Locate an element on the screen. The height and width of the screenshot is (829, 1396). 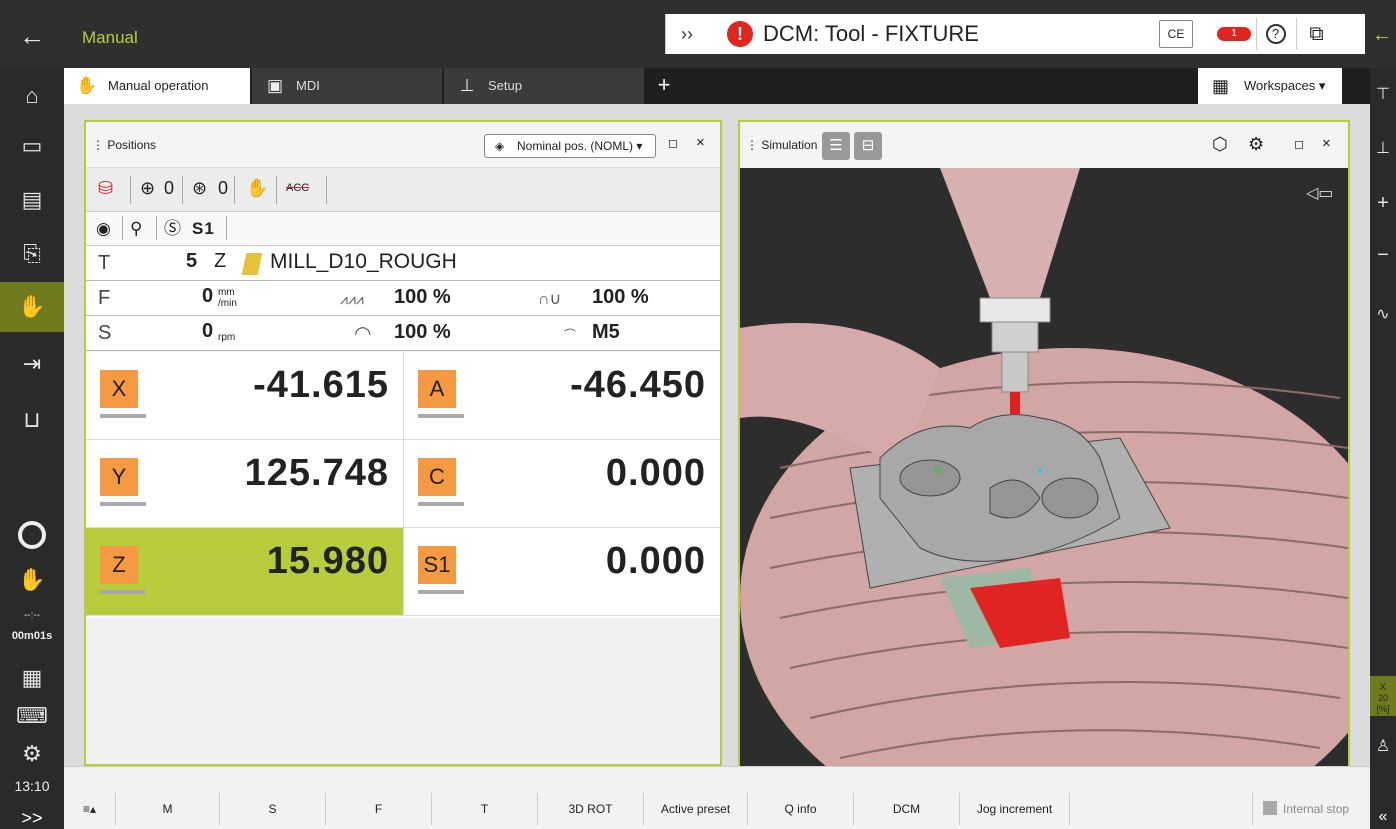
softkey-f: F is located at coordinates (379, 809).